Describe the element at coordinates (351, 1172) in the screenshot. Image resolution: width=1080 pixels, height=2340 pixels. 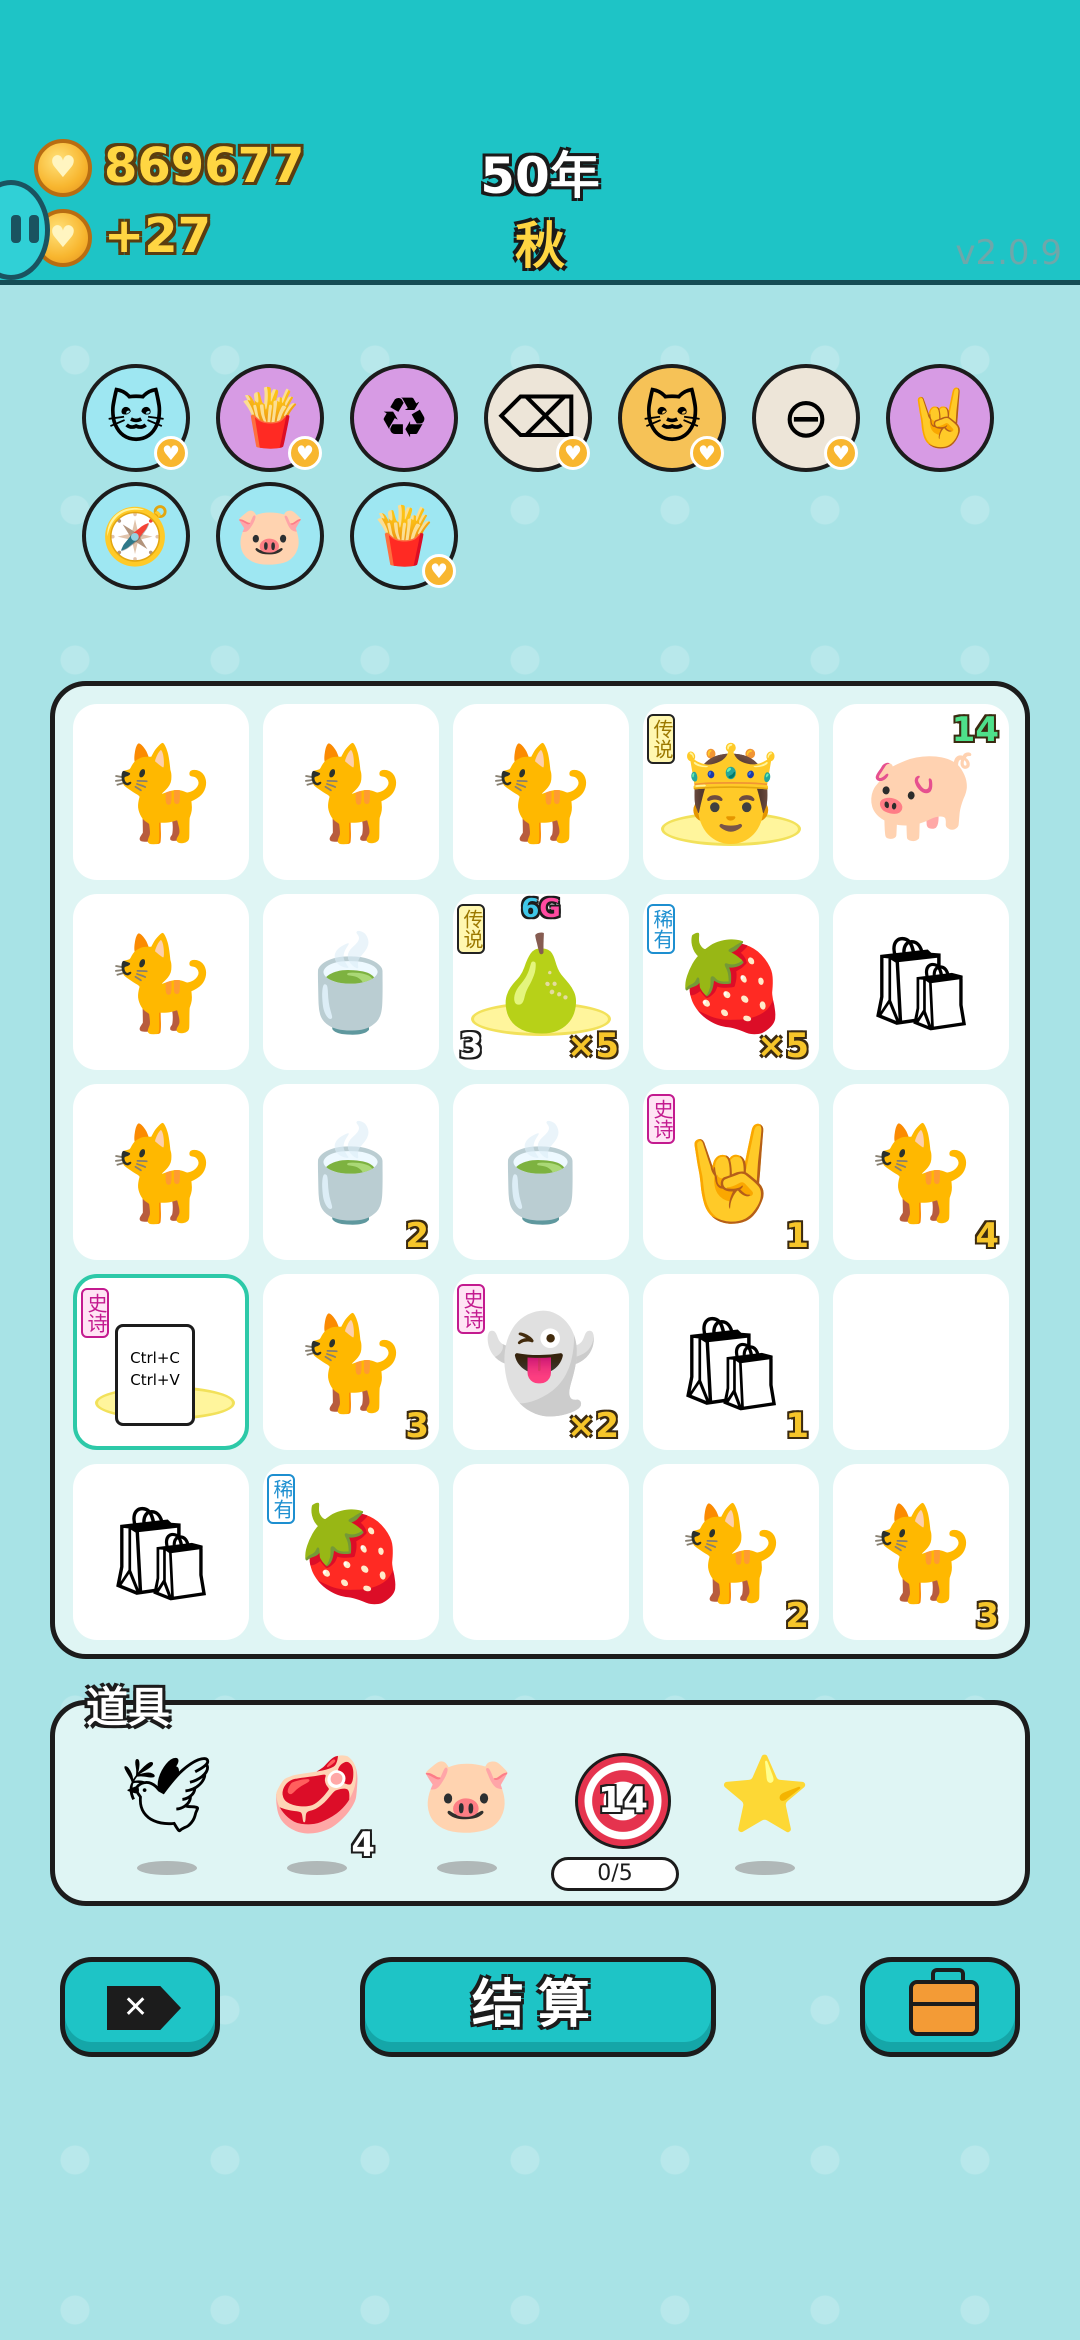
I see `board-cell-tea-bag: 🍵 2` at that location.